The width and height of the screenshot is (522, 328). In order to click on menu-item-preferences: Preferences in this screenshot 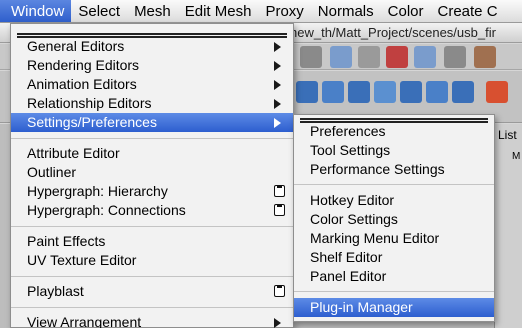, I will do `click(394, 131)`.